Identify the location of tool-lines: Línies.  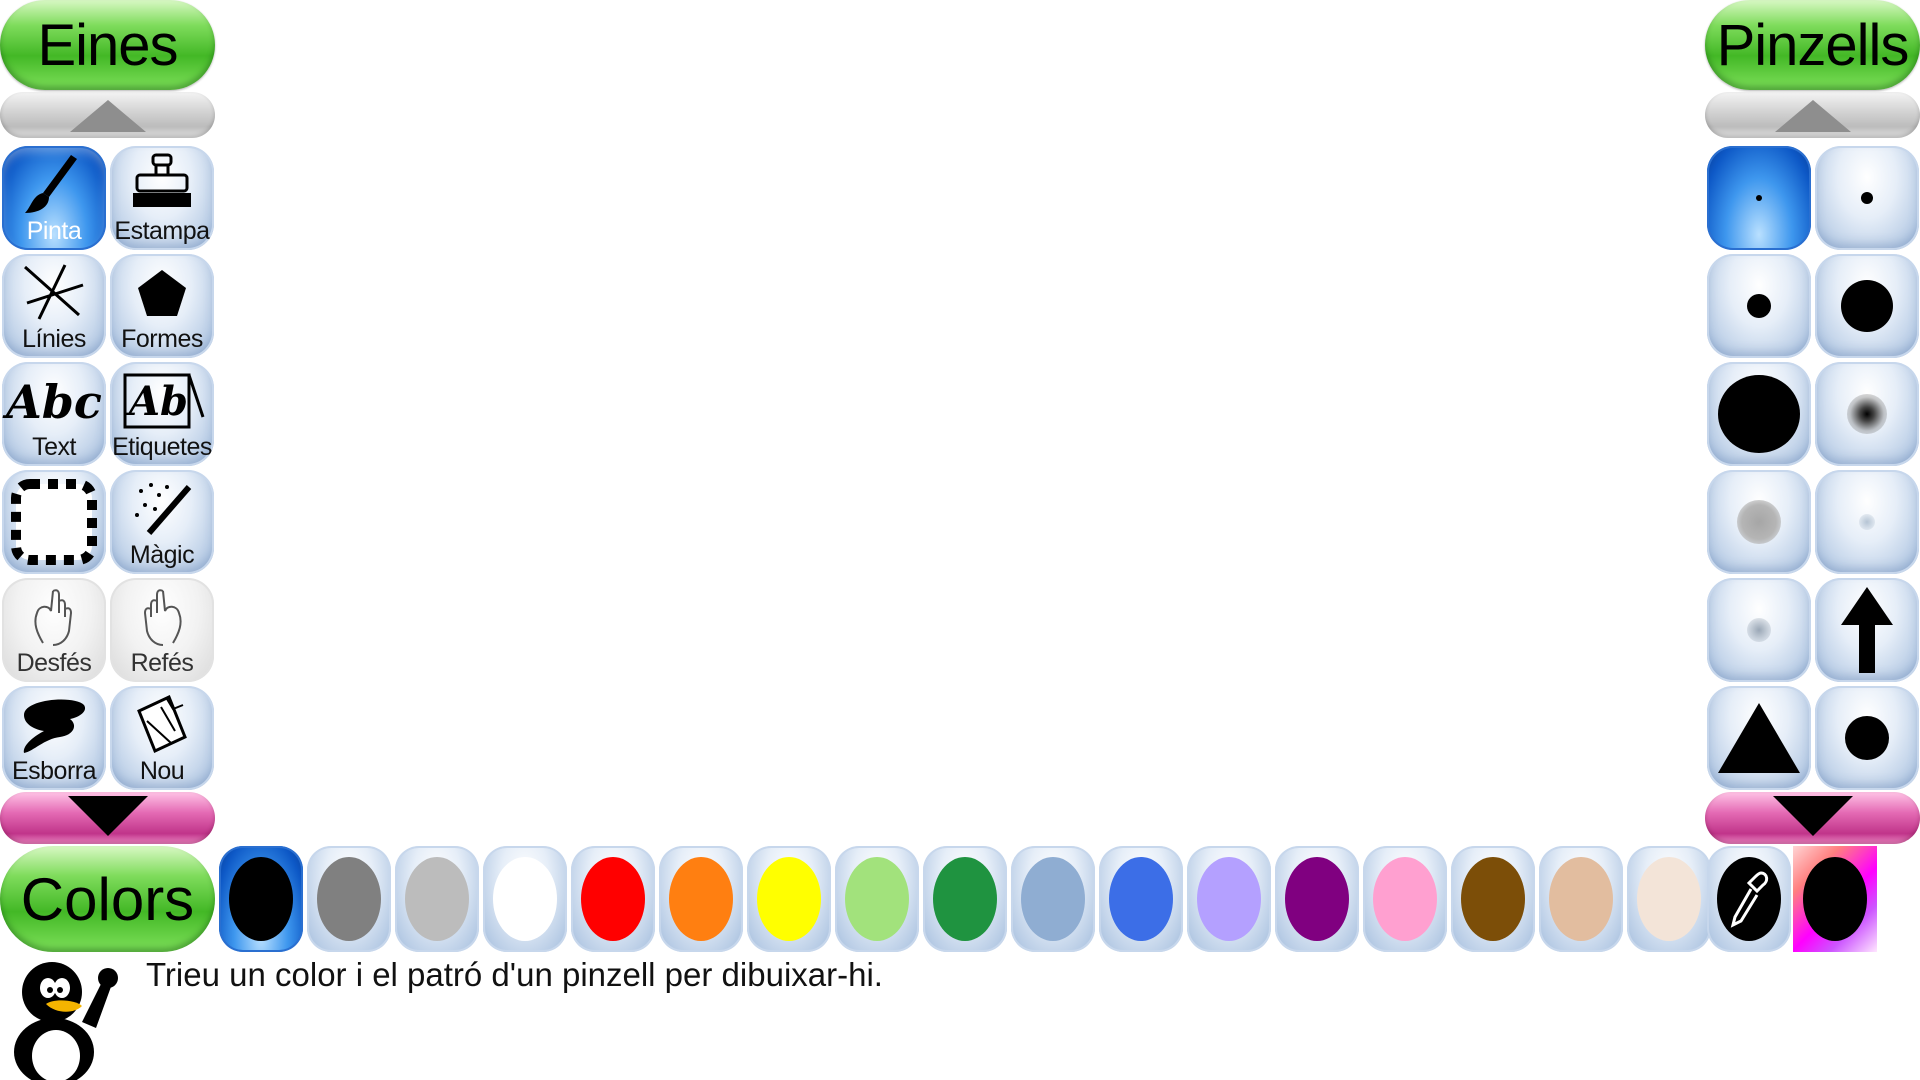
(54, 306).